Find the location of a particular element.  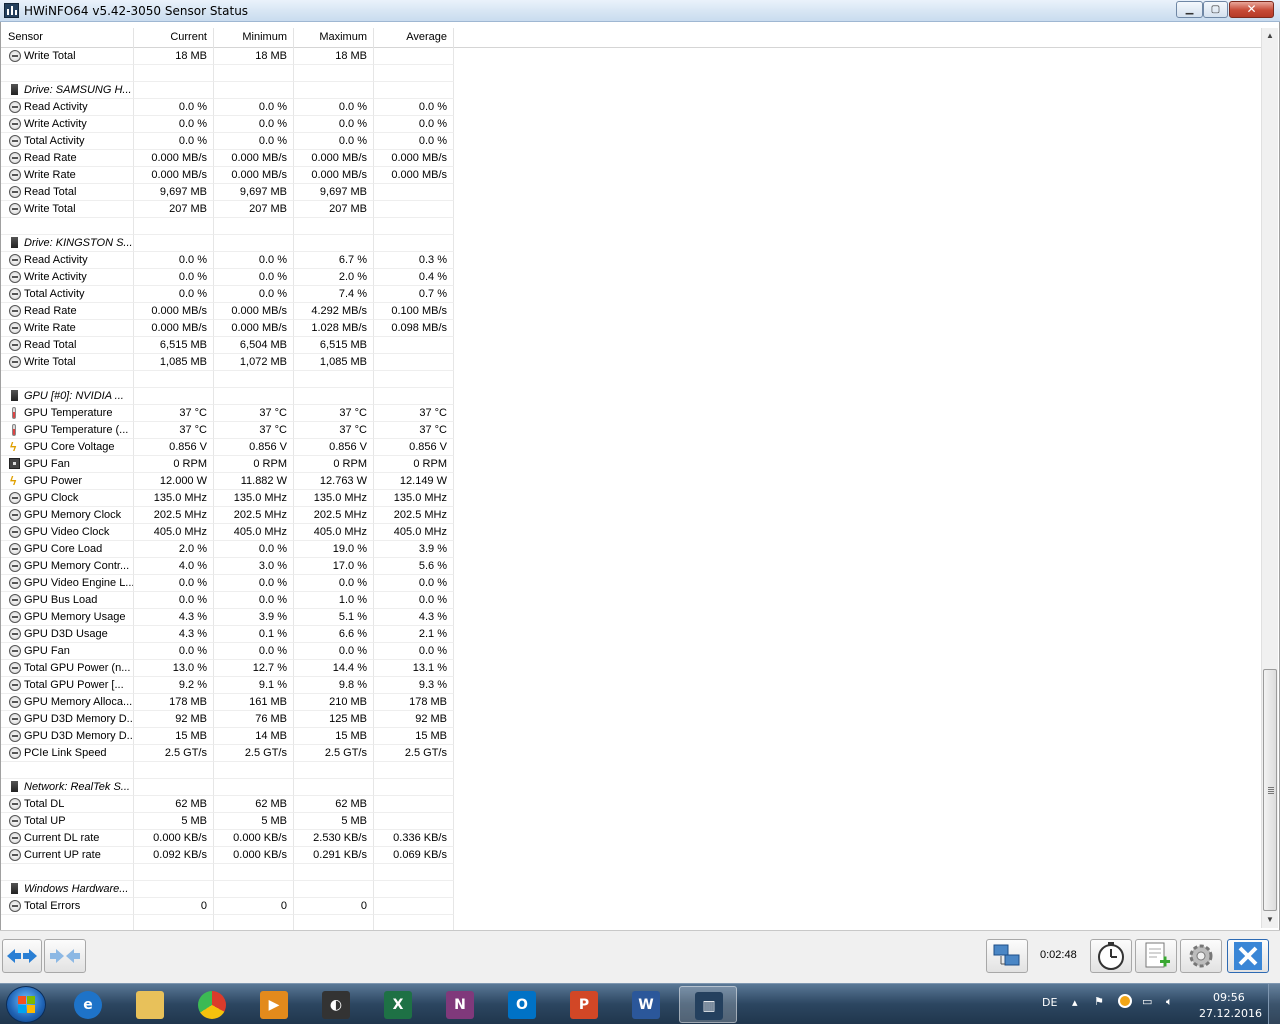

report-add-button is located at coordinates (1156, 956).